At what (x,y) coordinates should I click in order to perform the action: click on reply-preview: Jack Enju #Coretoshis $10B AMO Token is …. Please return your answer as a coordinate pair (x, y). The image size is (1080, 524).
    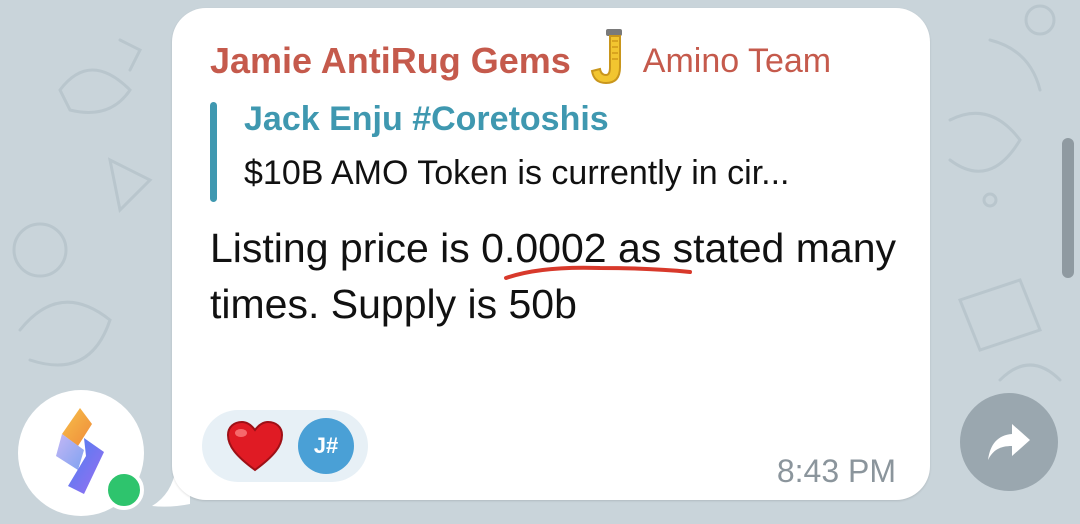
    Looking at the image, I should click on (560, 152).